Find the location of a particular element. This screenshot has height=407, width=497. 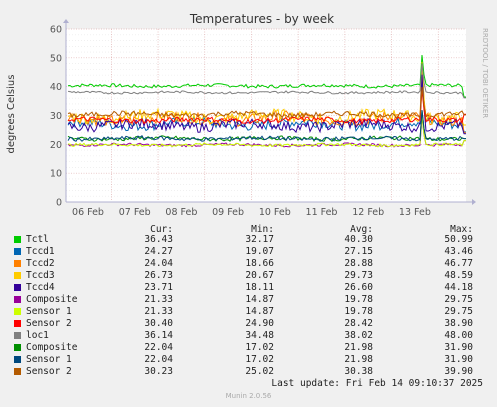

legend-series-name: Tctl is located at coordinates (37, 239).